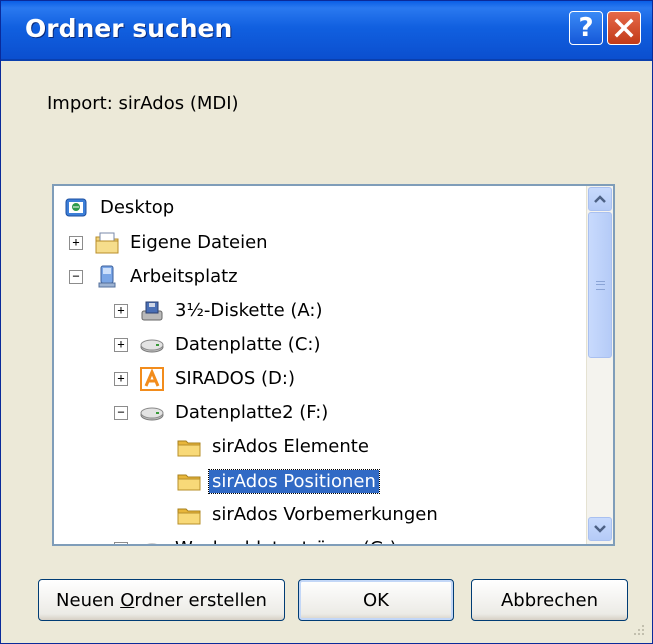 Image resolution: width=653 pixels, height=644 pixels. I want to click on my-documents-icon, so click(107, 243).